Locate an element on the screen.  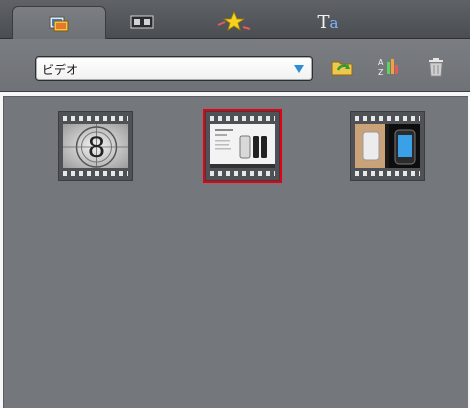
folder-import-icon is located at coordinates (342, 68).